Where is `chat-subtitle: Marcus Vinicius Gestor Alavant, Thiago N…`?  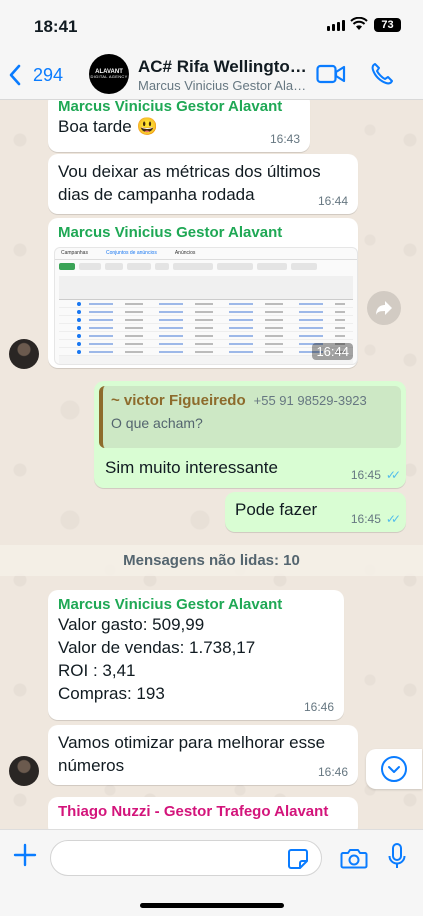
chat-subtitle: Marcus Vinicius Gestor Alavant, Thiago N… is located at coordinates (224, 85).